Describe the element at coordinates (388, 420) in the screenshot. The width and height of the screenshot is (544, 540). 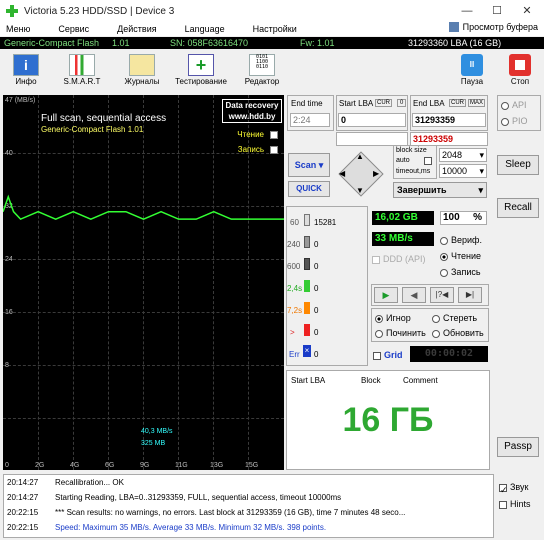
I see `capacity-overlay-text: 16 ГБ` at that location.